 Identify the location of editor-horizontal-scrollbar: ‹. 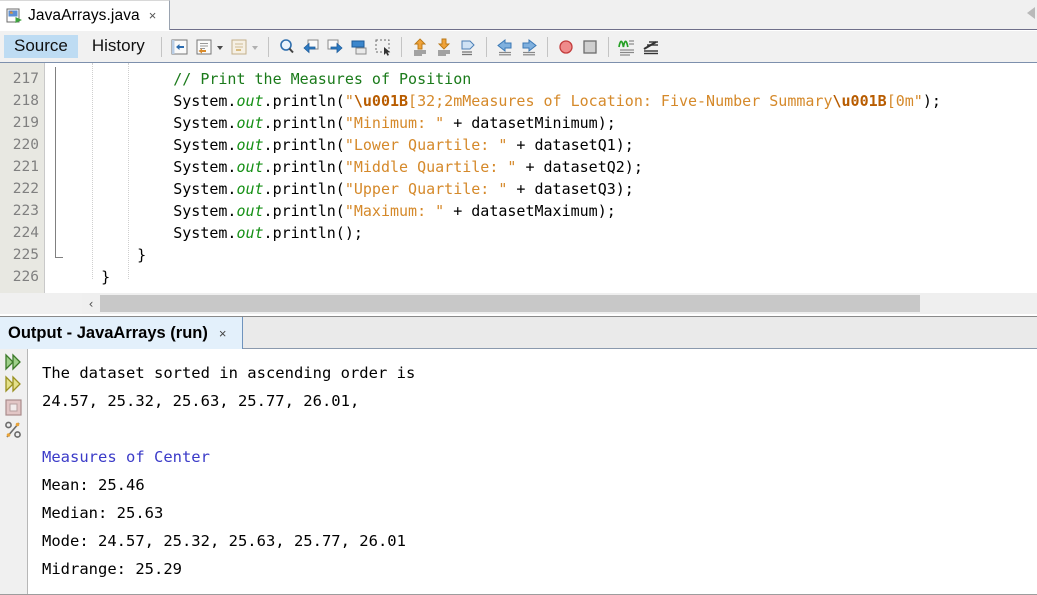
(518, 303).